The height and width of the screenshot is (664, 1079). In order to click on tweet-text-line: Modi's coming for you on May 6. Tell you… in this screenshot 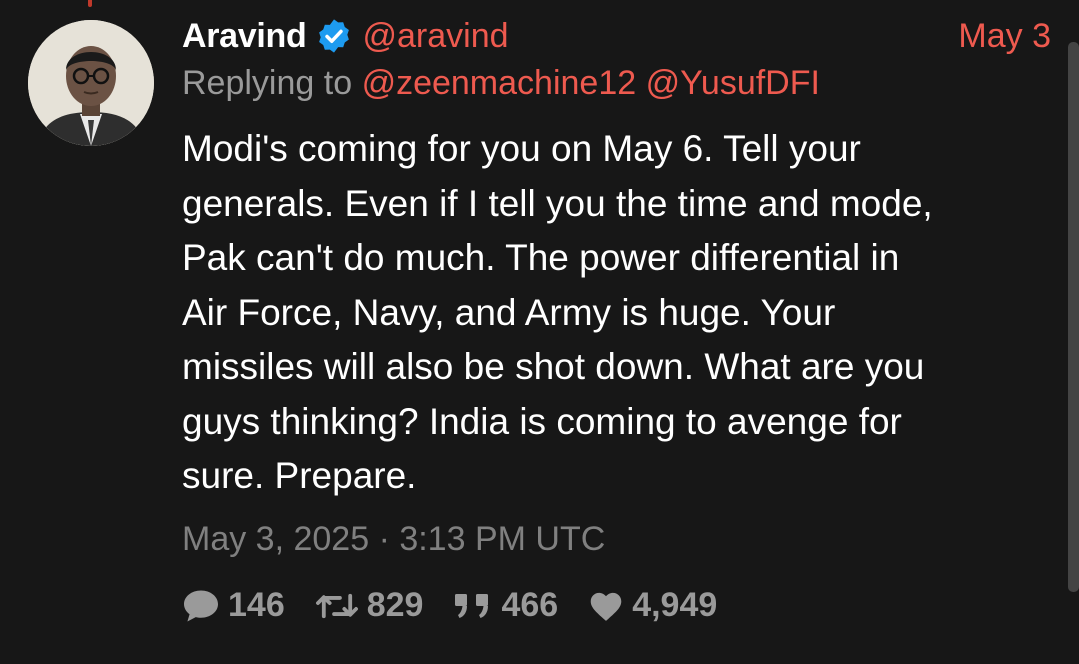, I will do `click(521, 148)`.